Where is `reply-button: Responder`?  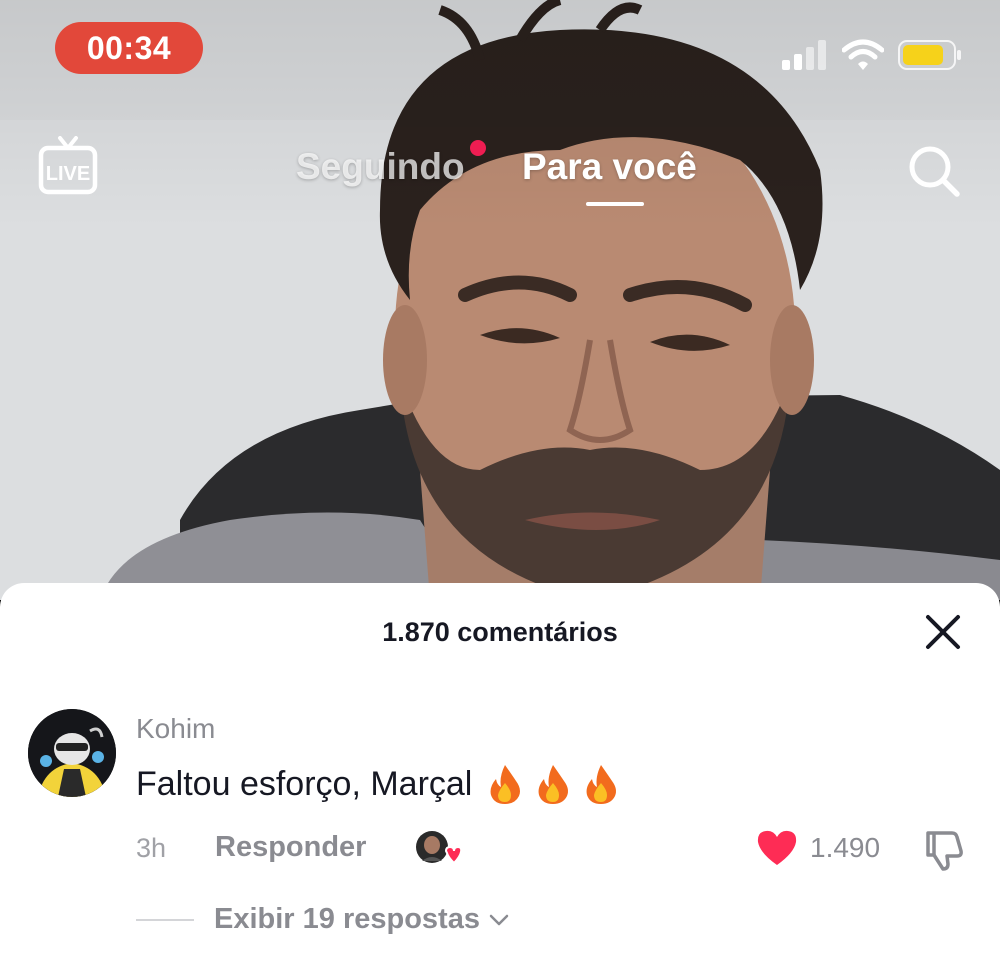 reply-button: Responder is located at coordinates (290, 847).